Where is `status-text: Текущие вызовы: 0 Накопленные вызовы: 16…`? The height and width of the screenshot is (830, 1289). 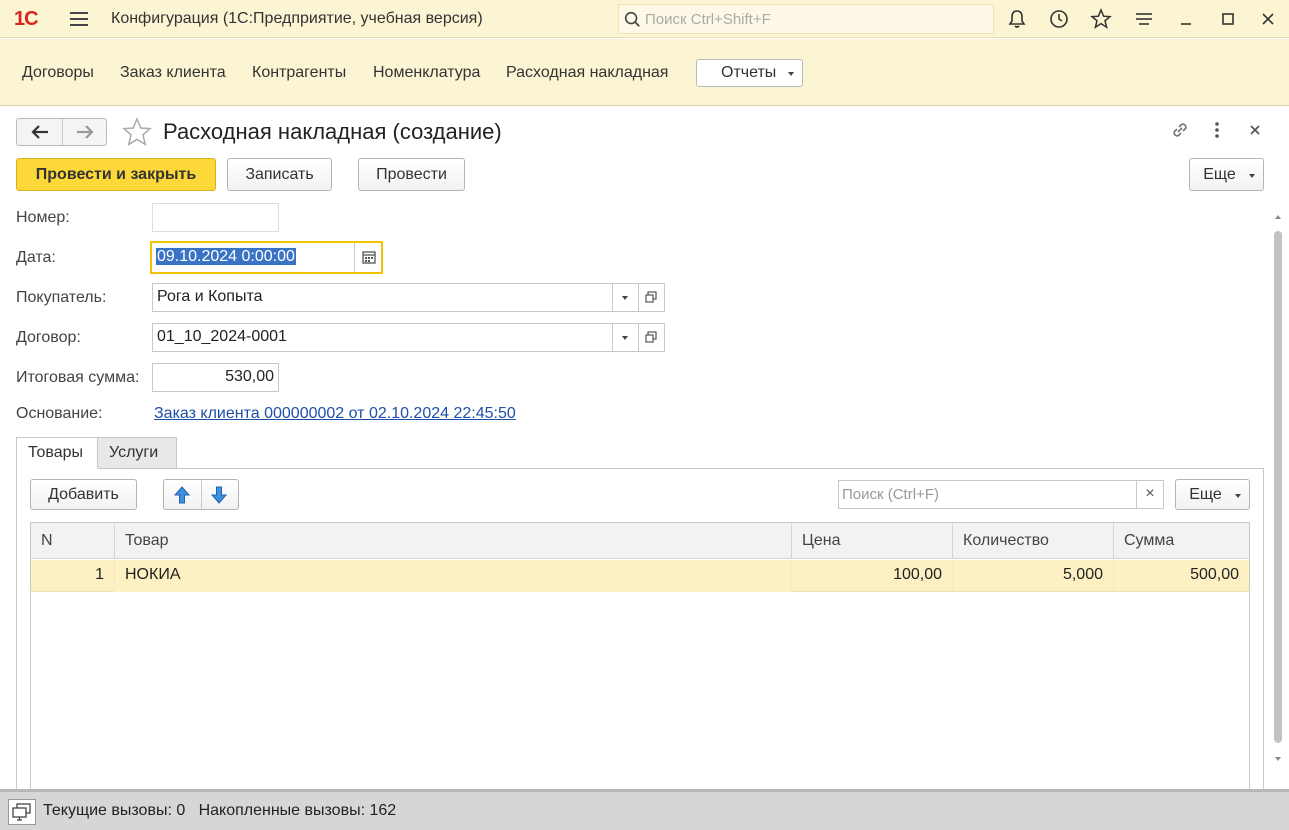
status-text: Текущие вызовы: 0 Накопленные вызовы: 16… is located at coordinates (220, 810).